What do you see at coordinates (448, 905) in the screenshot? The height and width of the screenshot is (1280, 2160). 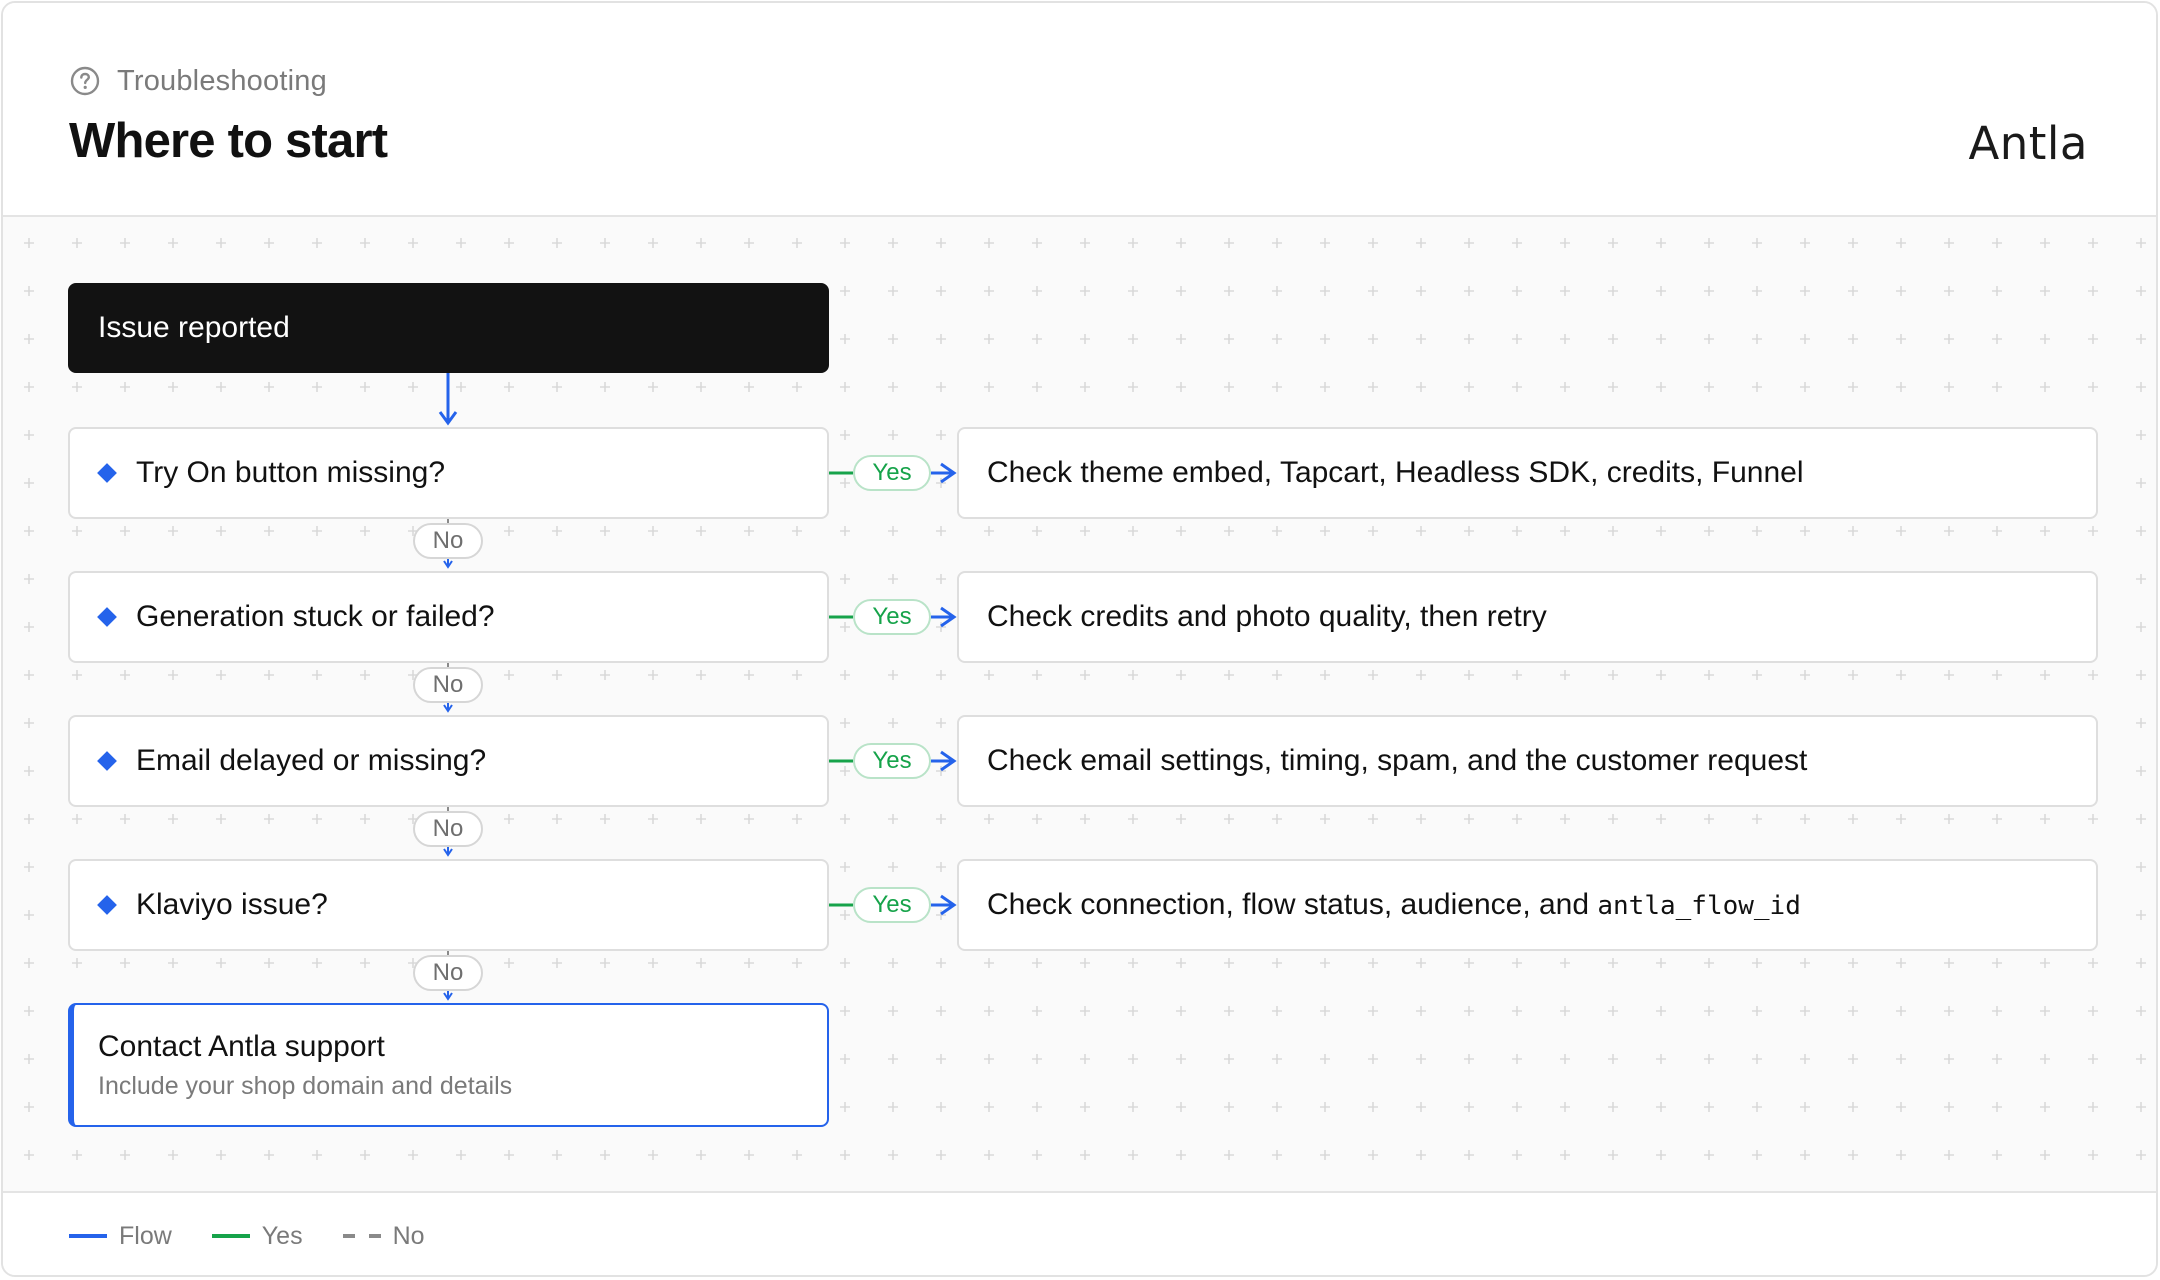 I see `question-node-4: Klaviyo issue?` at bounding box center [448, 905].